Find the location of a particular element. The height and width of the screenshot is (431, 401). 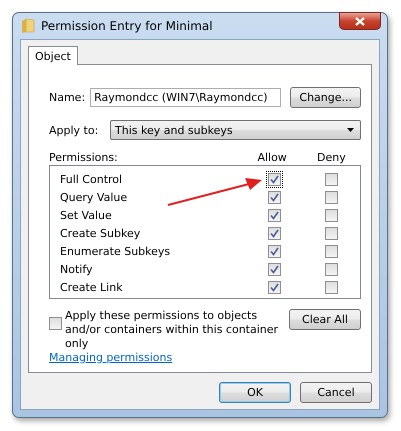

managing-permissions-link: Managing permissions is located at coordinates (110, 357).